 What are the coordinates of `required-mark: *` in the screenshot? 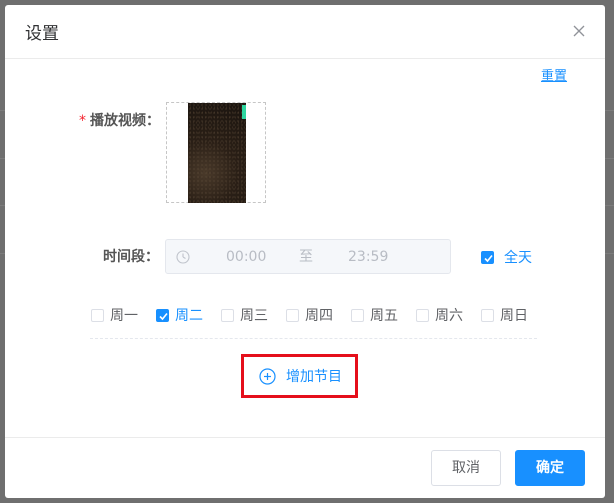 It's located at (82, 121).